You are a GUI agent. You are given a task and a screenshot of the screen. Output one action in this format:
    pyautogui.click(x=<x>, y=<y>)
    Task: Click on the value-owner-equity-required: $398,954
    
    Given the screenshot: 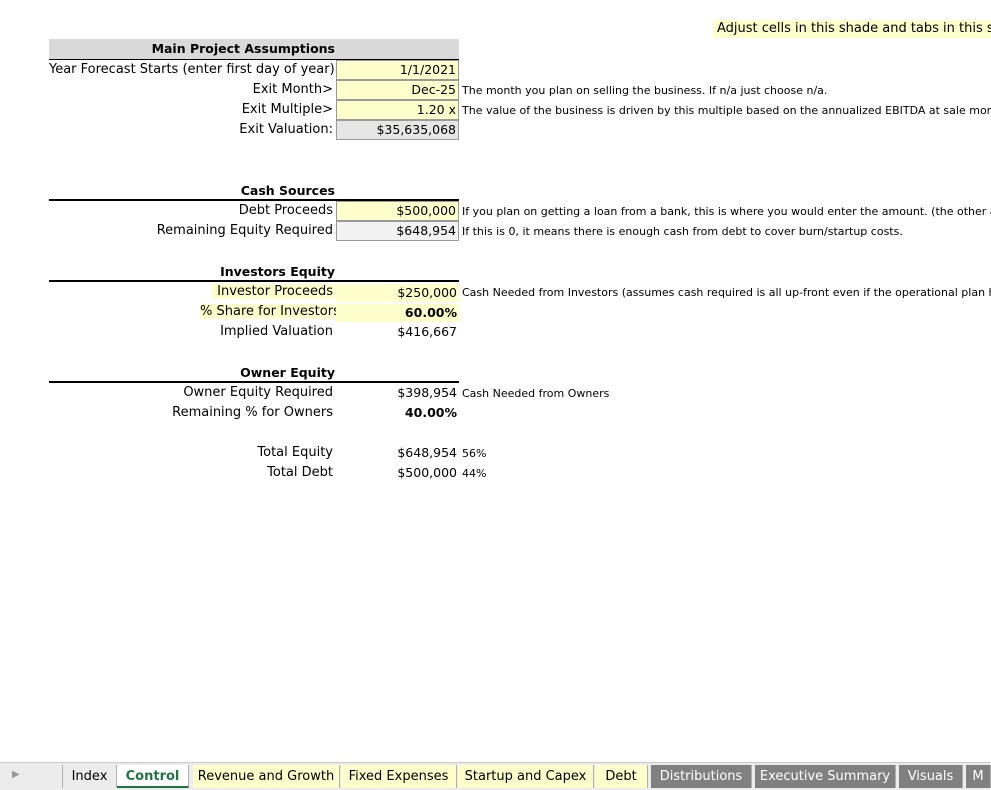 What is the action you would take?
    pyautogui.click(x=427, y=392)
    